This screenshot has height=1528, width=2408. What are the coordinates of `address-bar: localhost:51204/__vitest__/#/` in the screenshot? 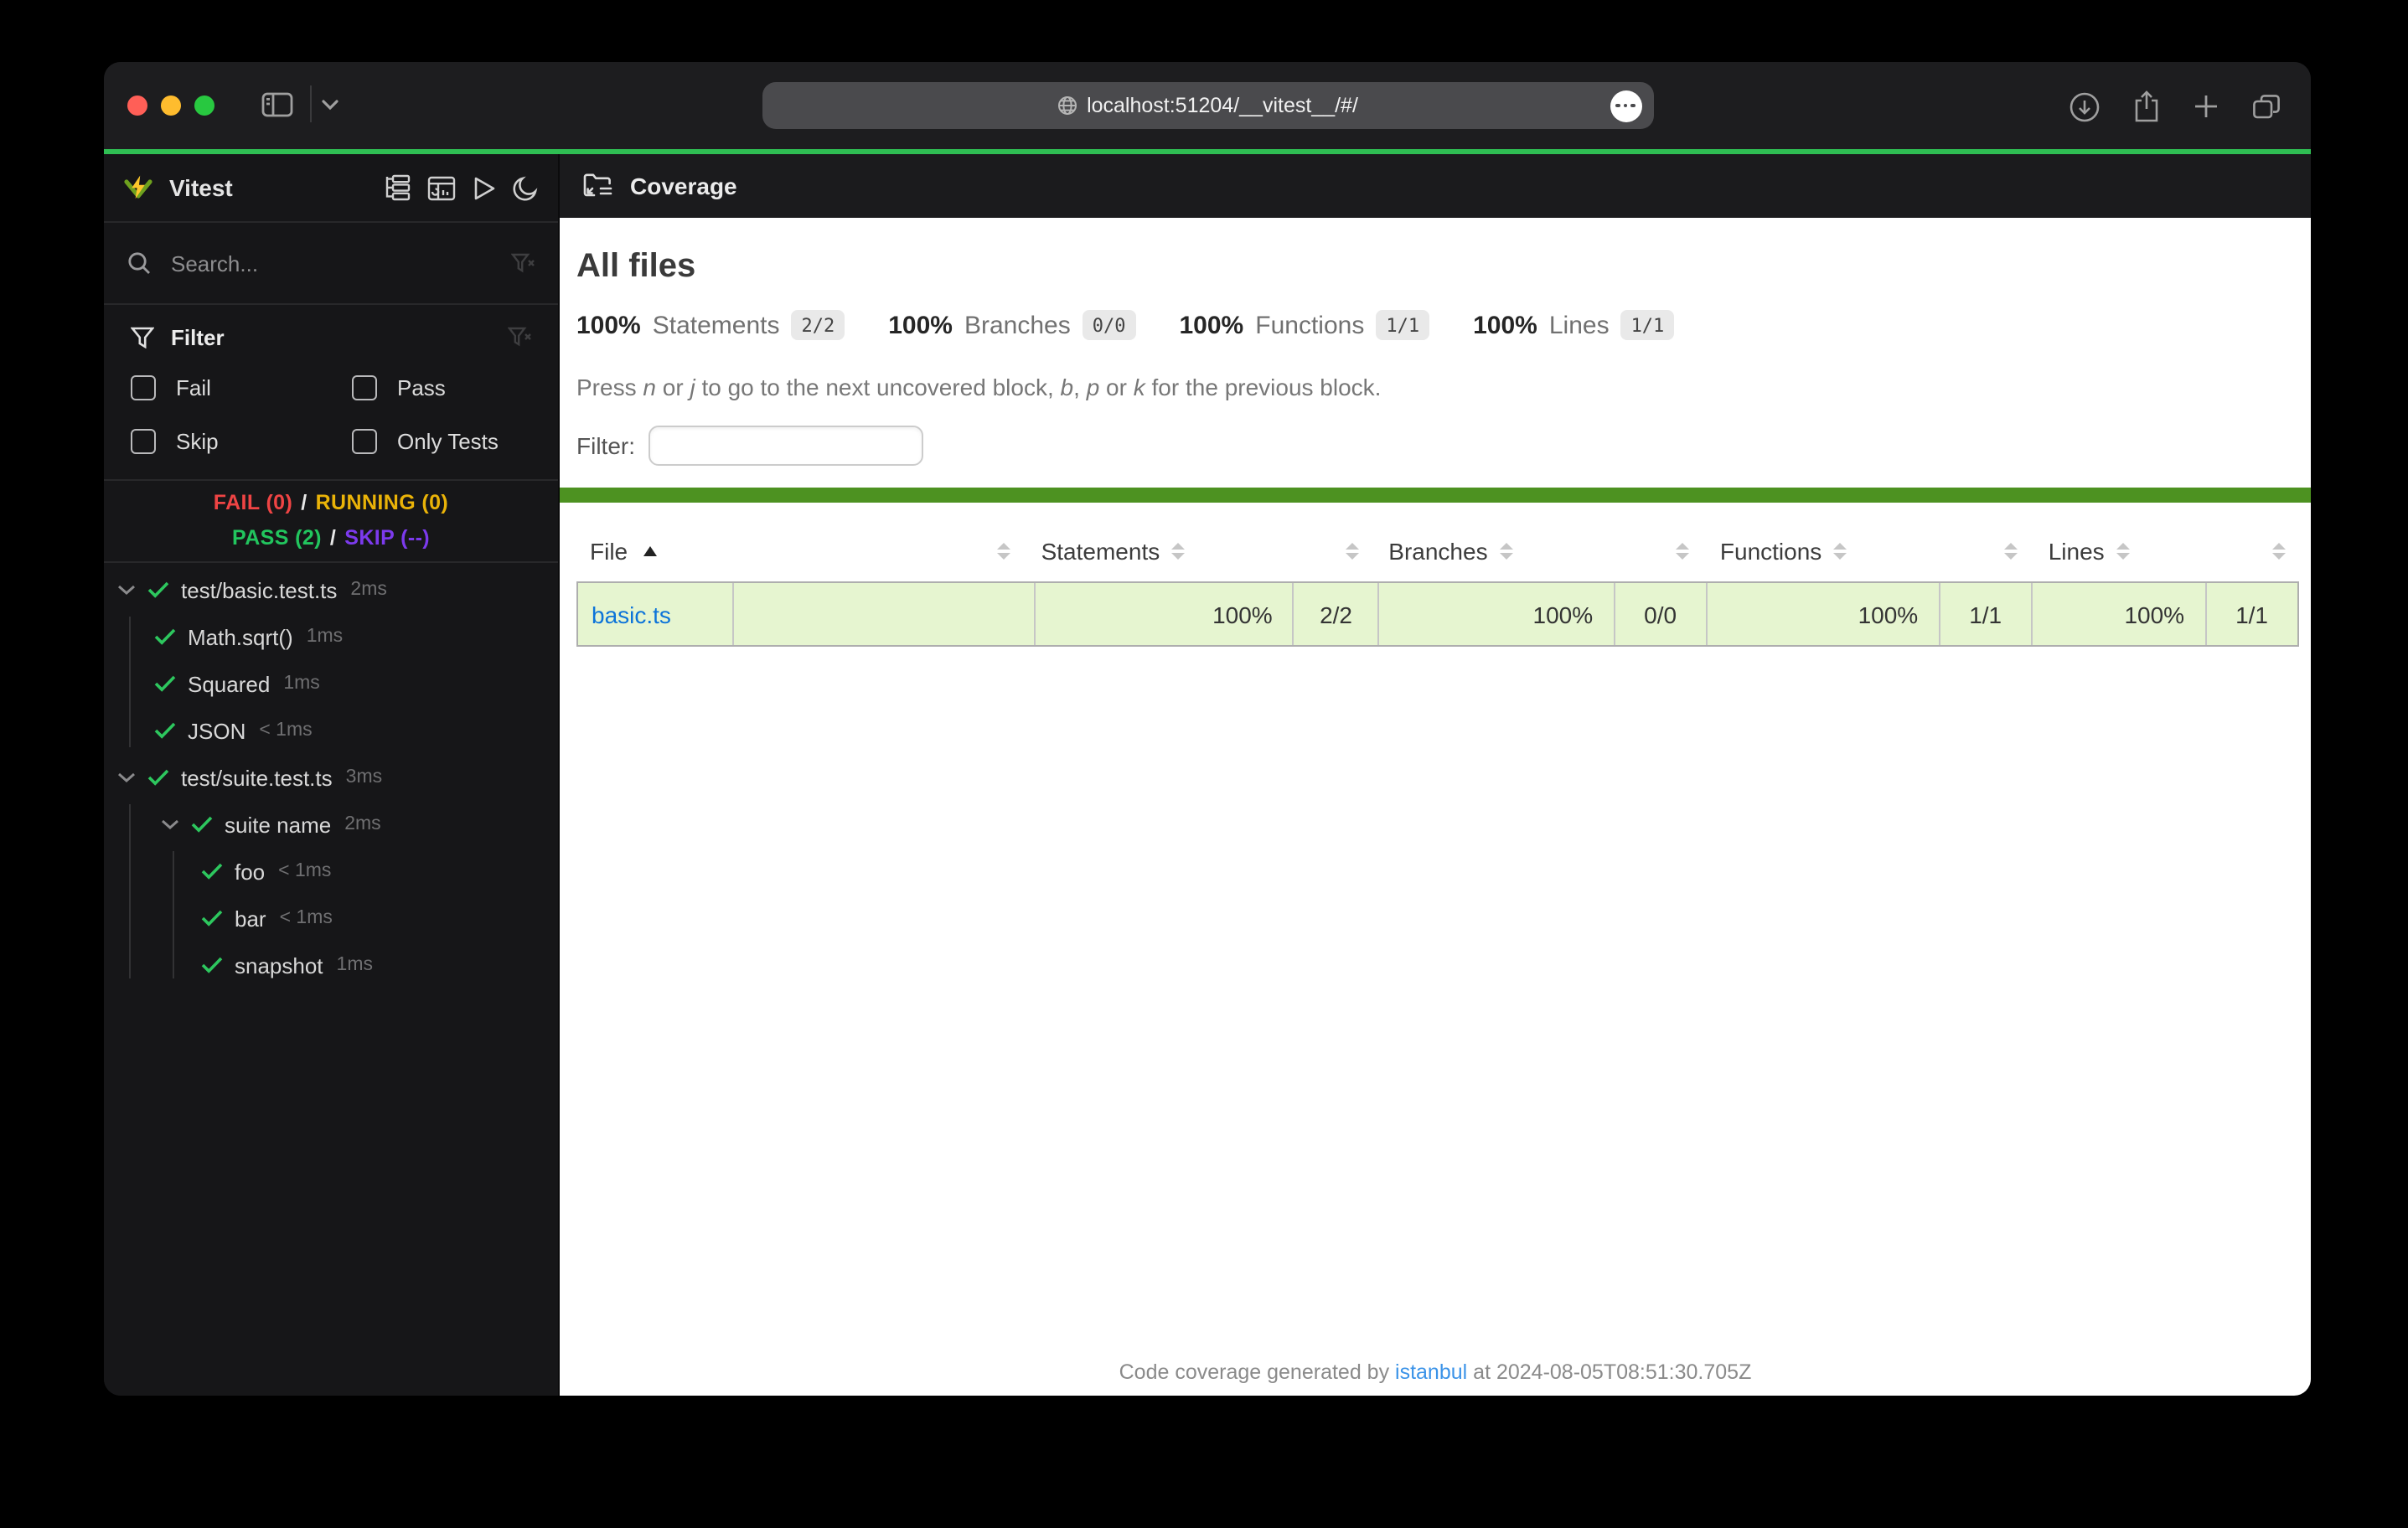 It's located at (1207, 105).